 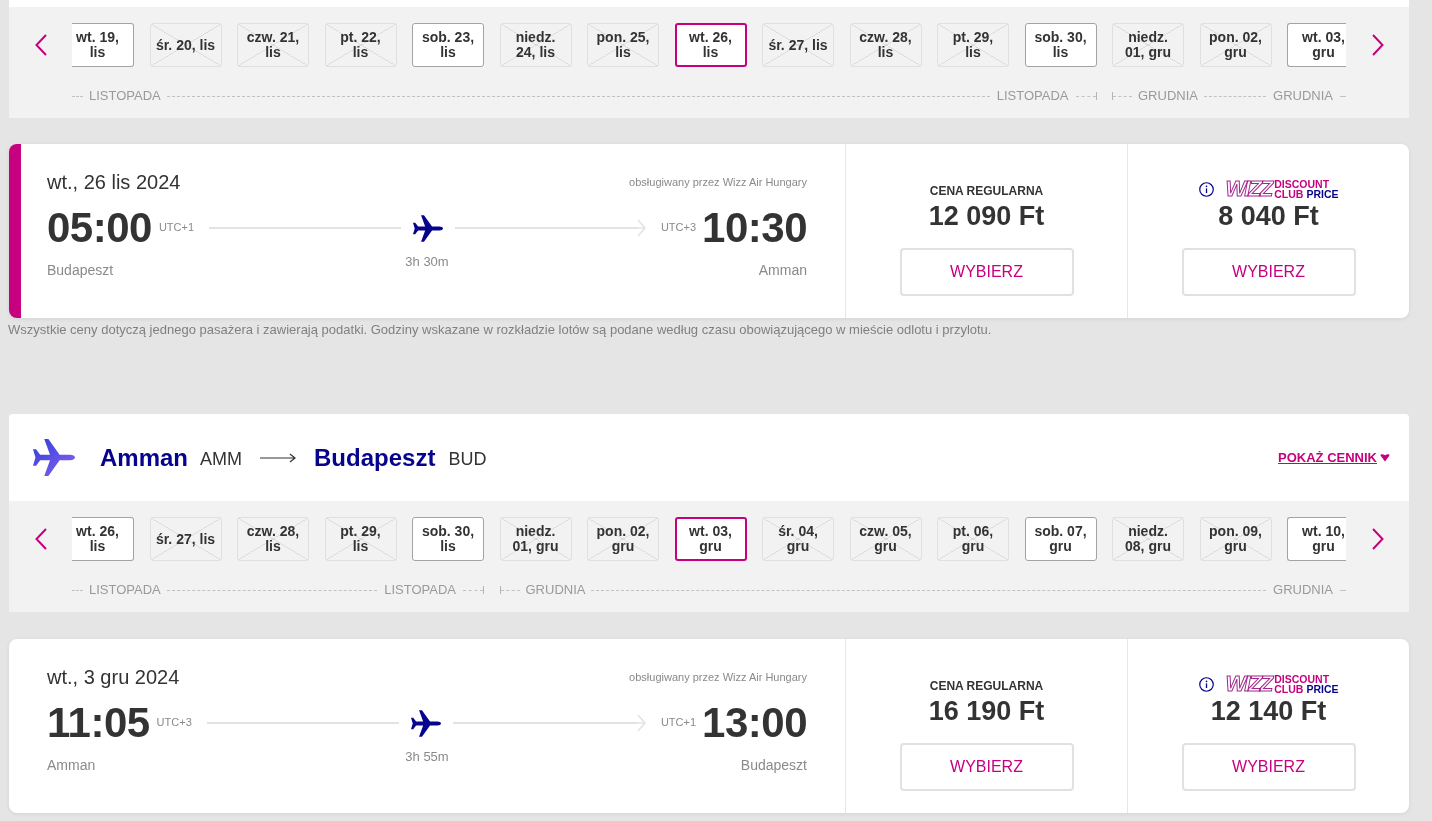 I want to click on date-option: sob. 23, lis, so click(x=448, y=45).